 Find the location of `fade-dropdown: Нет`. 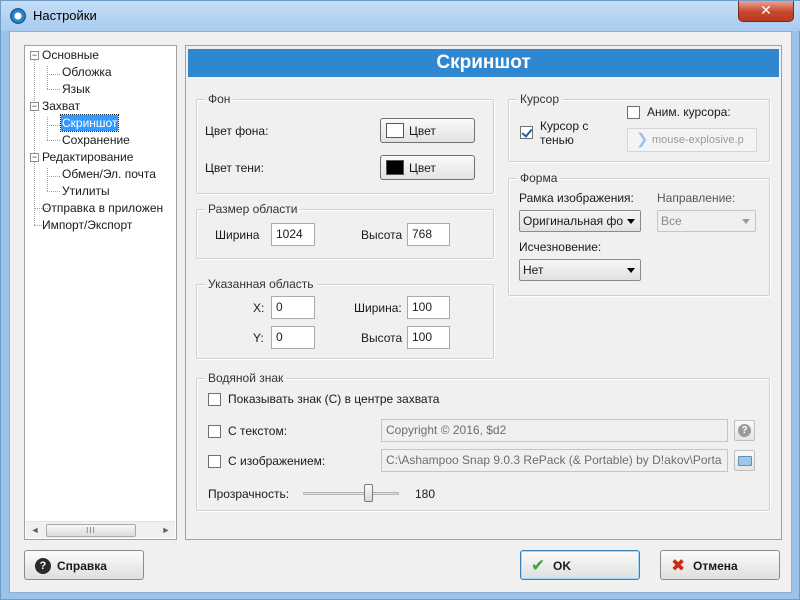

fade-dropdown: Нет is located at coordinates (580, 270).